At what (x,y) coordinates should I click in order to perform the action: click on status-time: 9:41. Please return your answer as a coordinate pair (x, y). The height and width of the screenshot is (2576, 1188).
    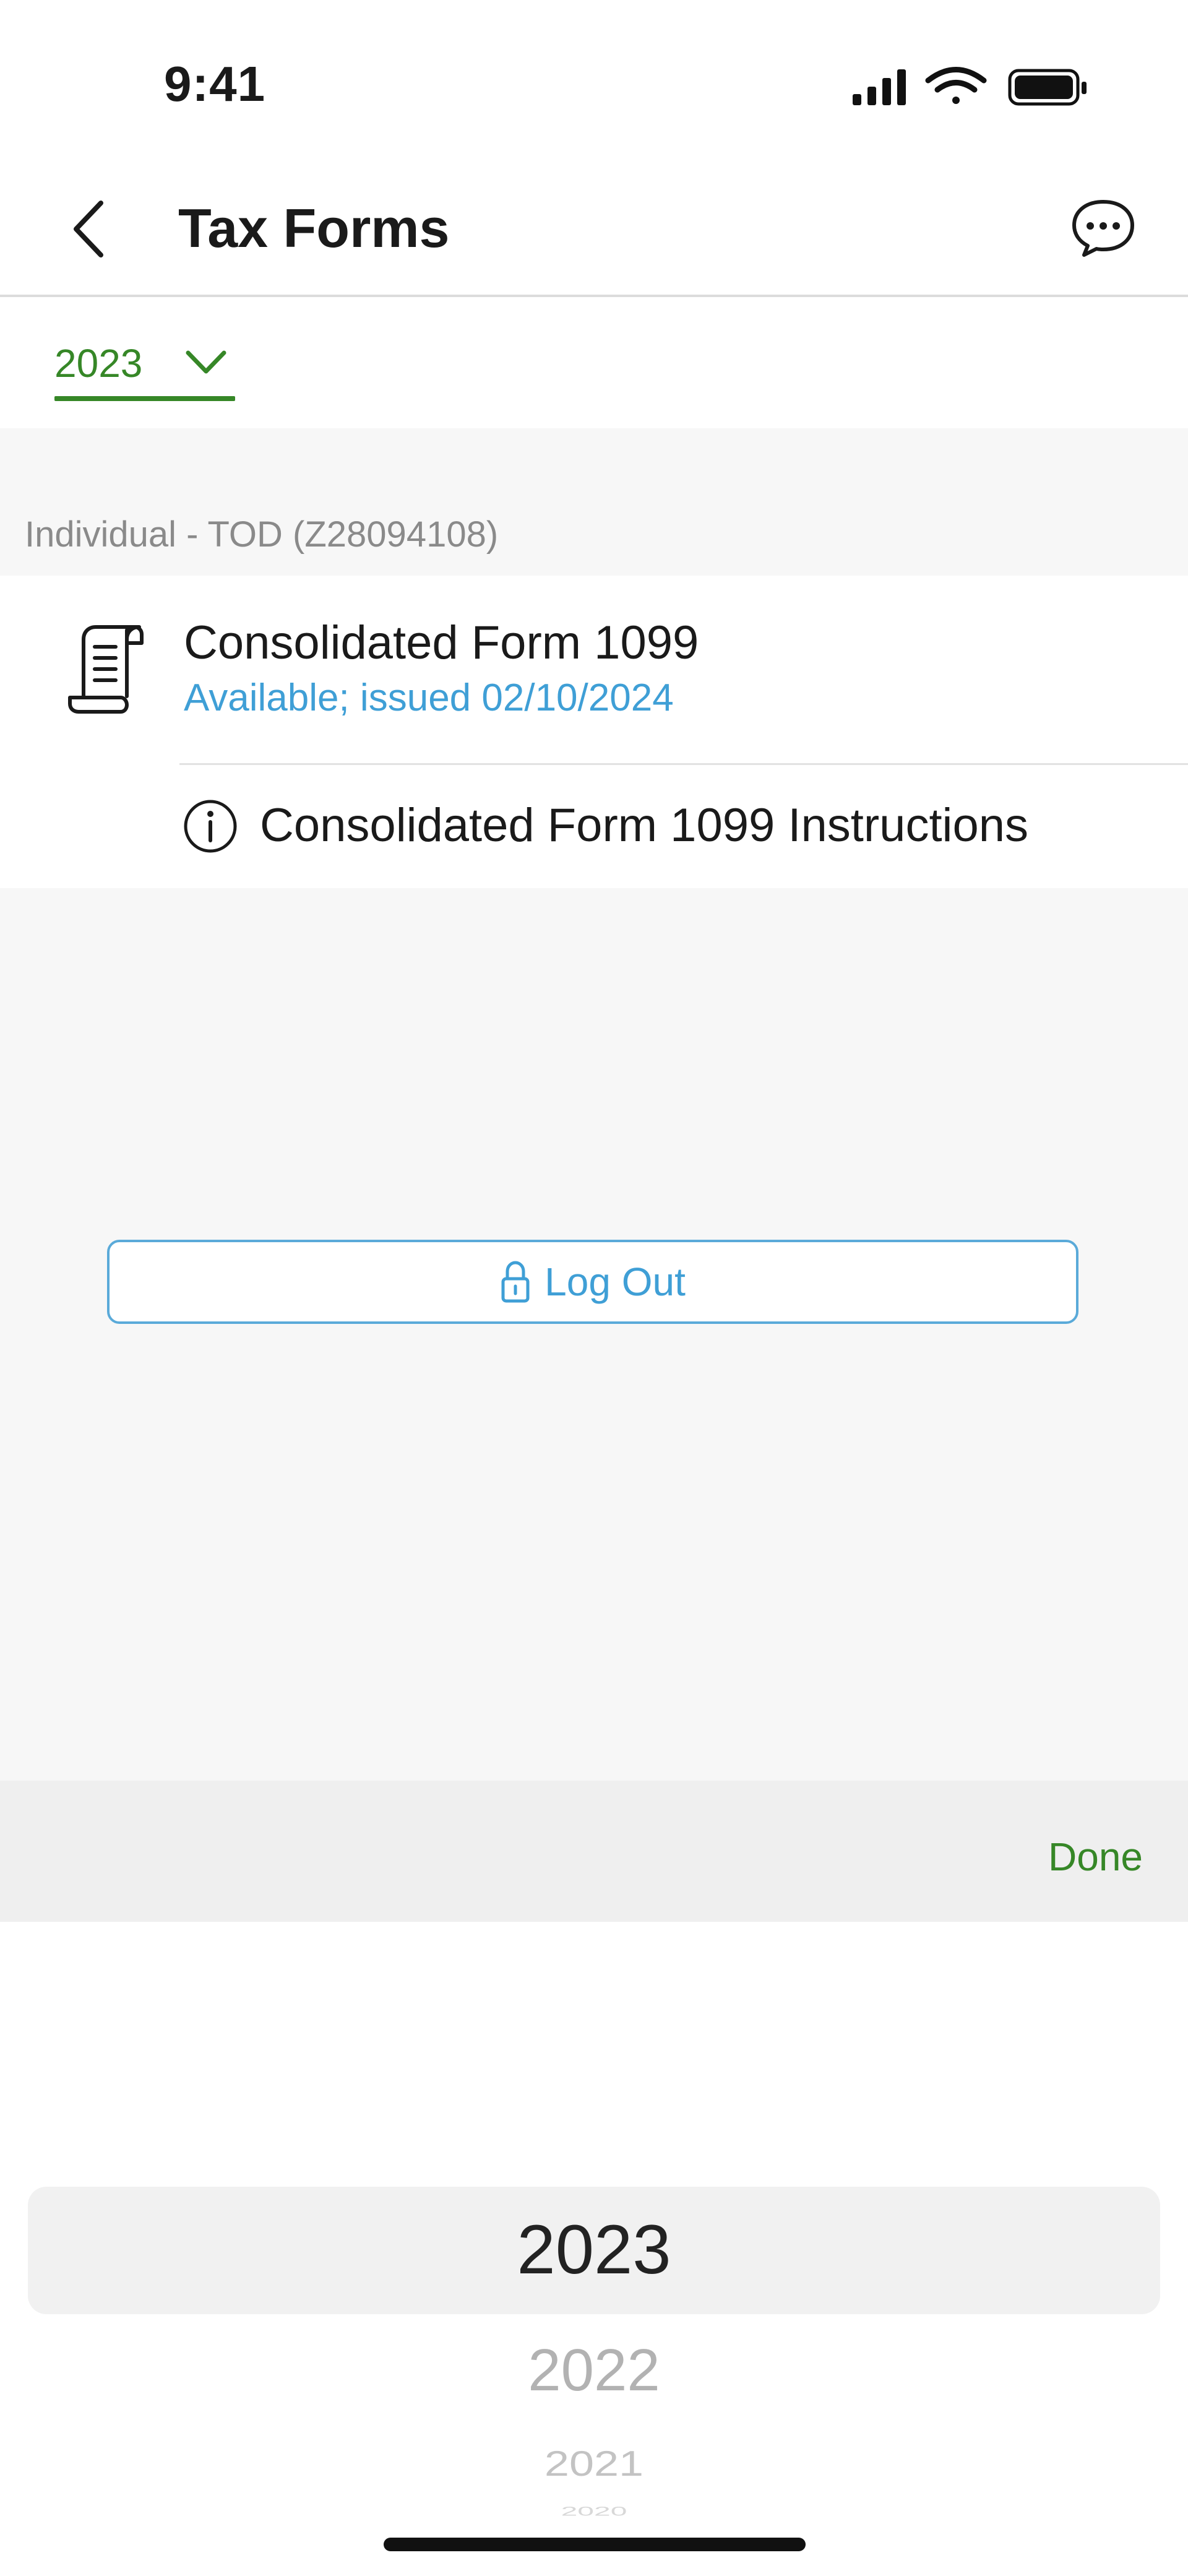
    Looking at the image, I should click on (215, 83).